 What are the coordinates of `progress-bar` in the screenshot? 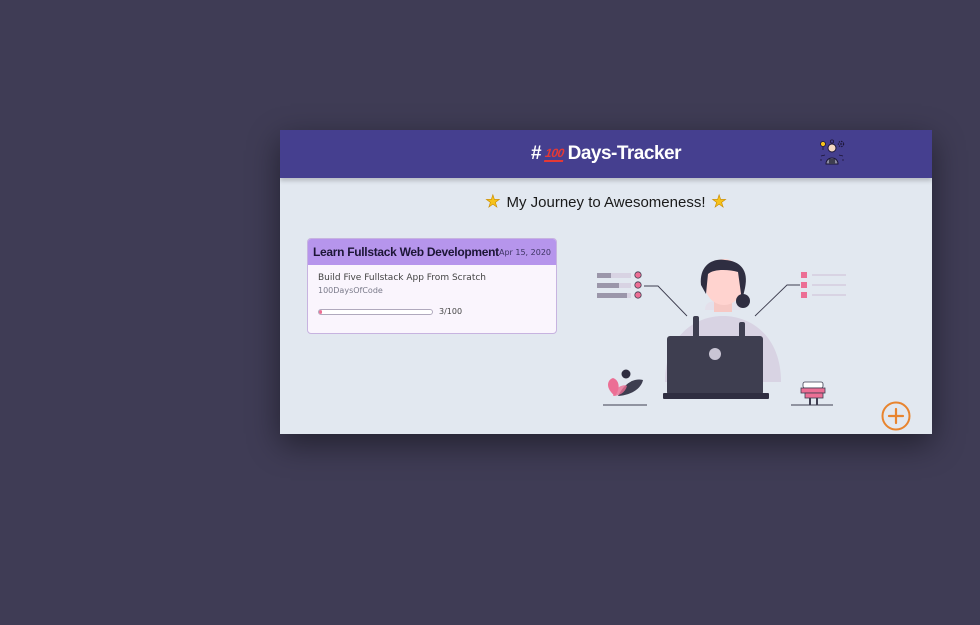 It's located at (375, 311).